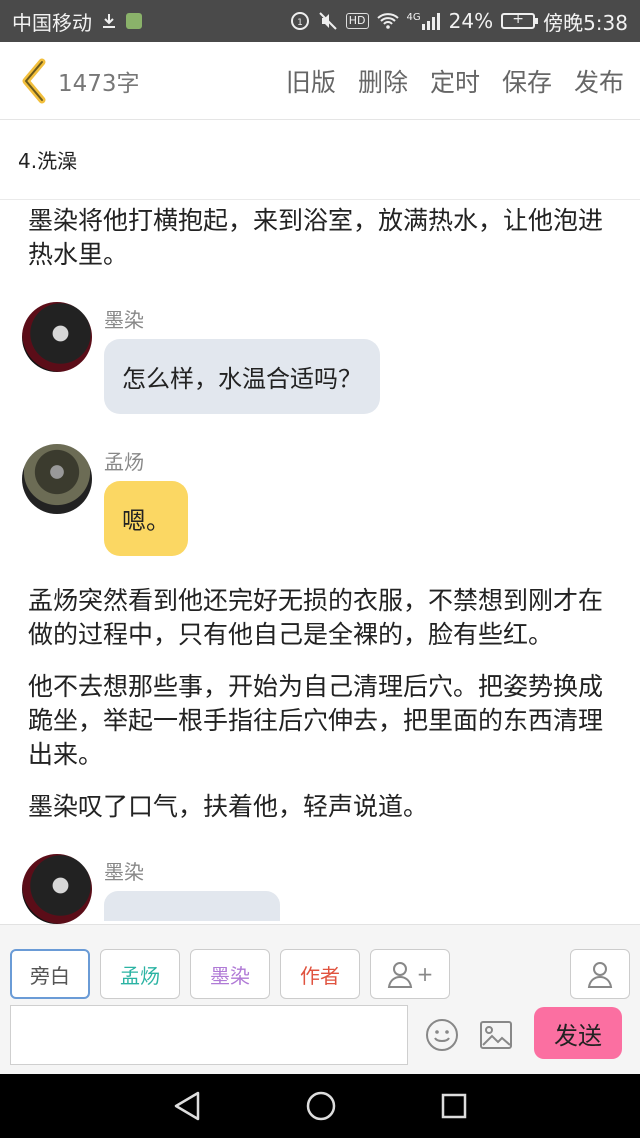 Image resolution: width=640 pixels, height=1138 pixels. I want to click on back-button, so click(33, 81).